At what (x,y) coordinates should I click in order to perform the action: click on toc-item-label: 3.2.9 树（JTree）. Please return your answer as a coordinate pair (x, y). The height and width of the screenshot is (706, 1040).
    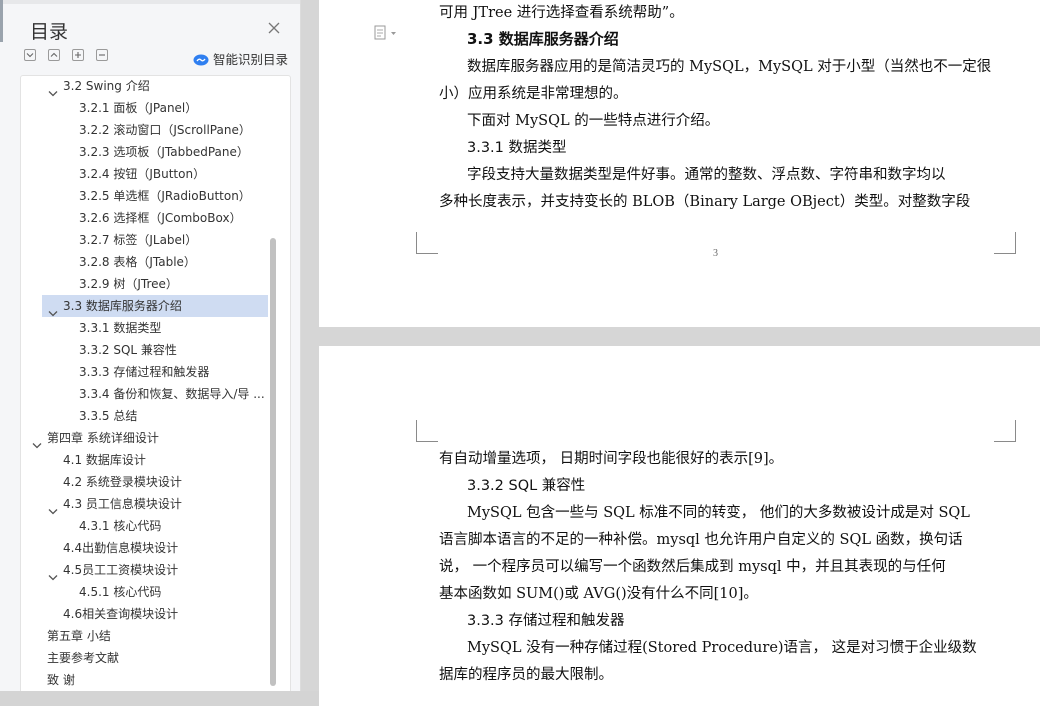
    Looking at the image, I should click on (128, 284).